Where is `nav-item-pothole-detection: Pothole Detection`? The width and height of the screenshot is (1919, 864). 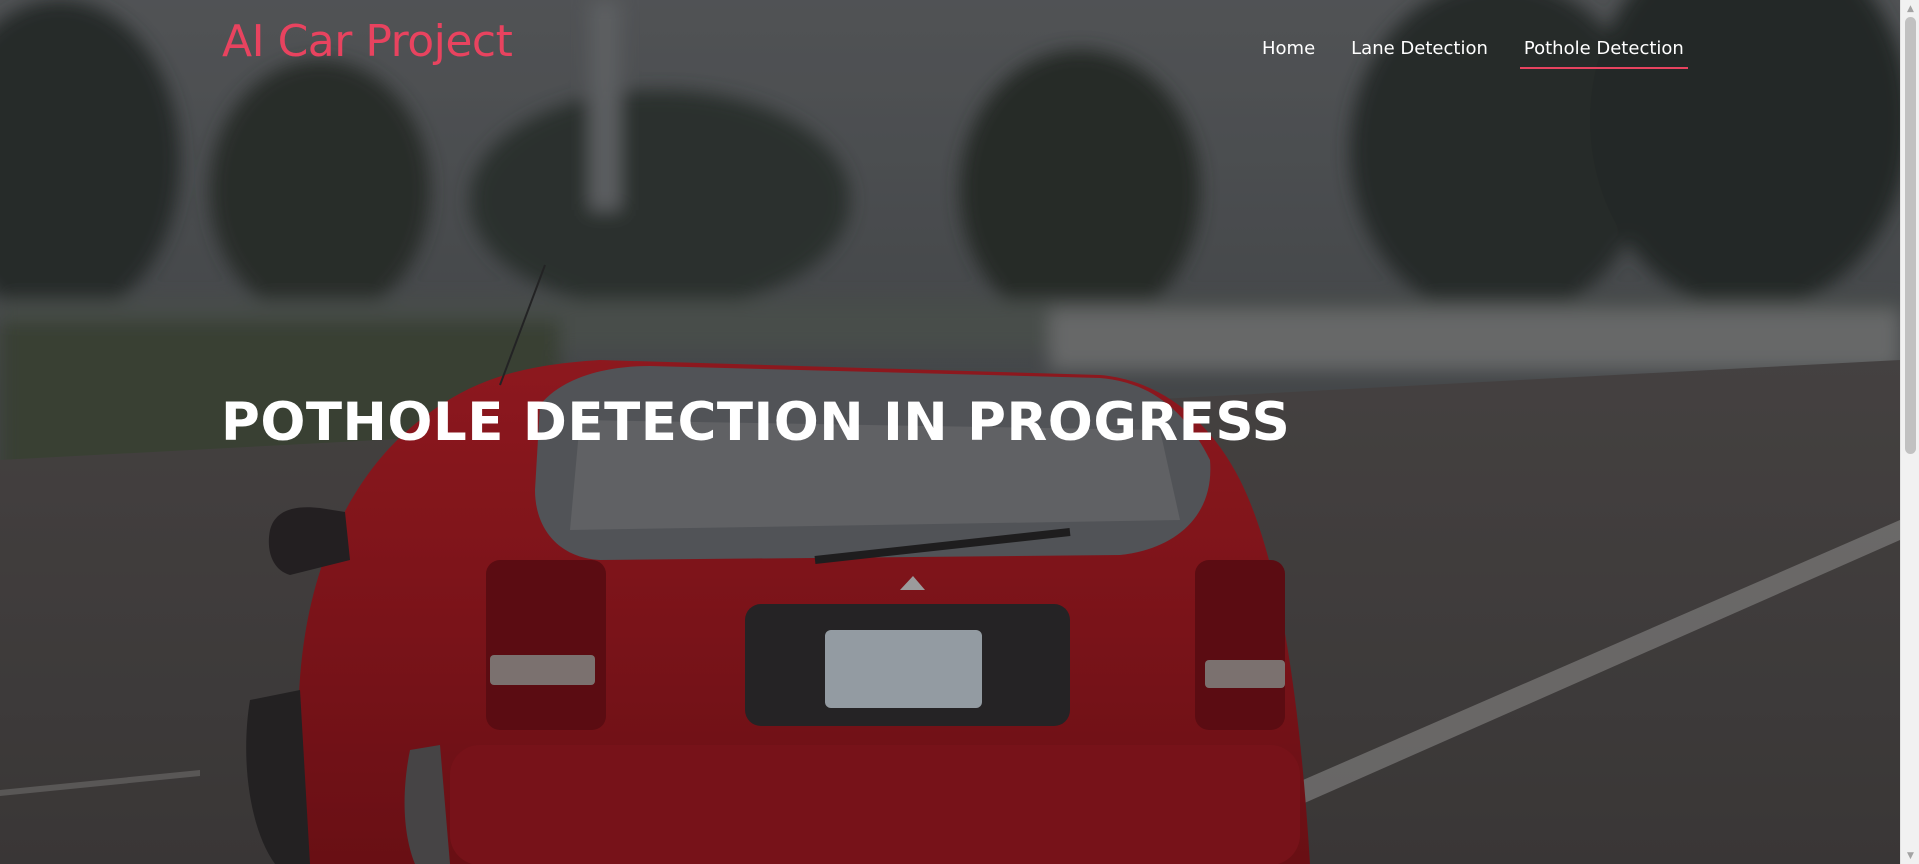 nav-item-pothole-detection: Pothole Detection is located at coordinates (1603, 52).